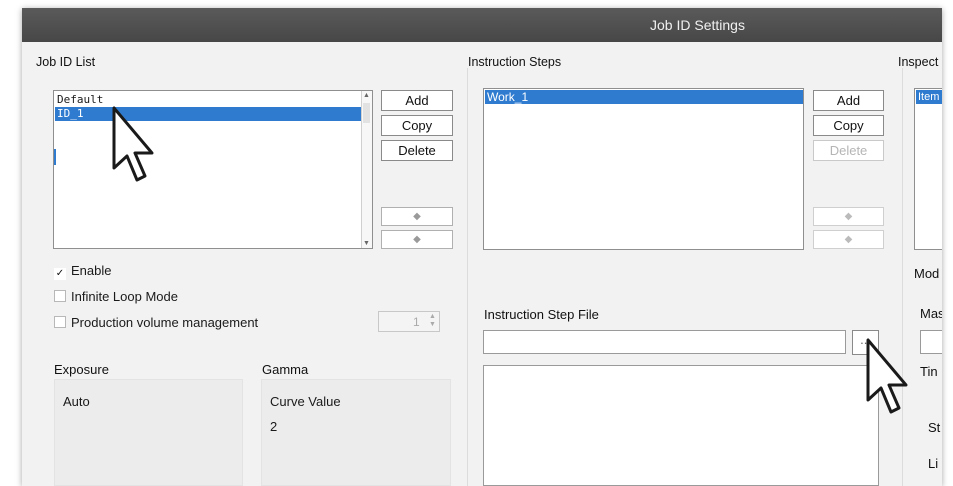 The width and height of the screenshot is (953, 486). What do you see at coordinates (931, 313) in the screenshot?
I see `mas-label: Mas` at bounding box center [931, 313].